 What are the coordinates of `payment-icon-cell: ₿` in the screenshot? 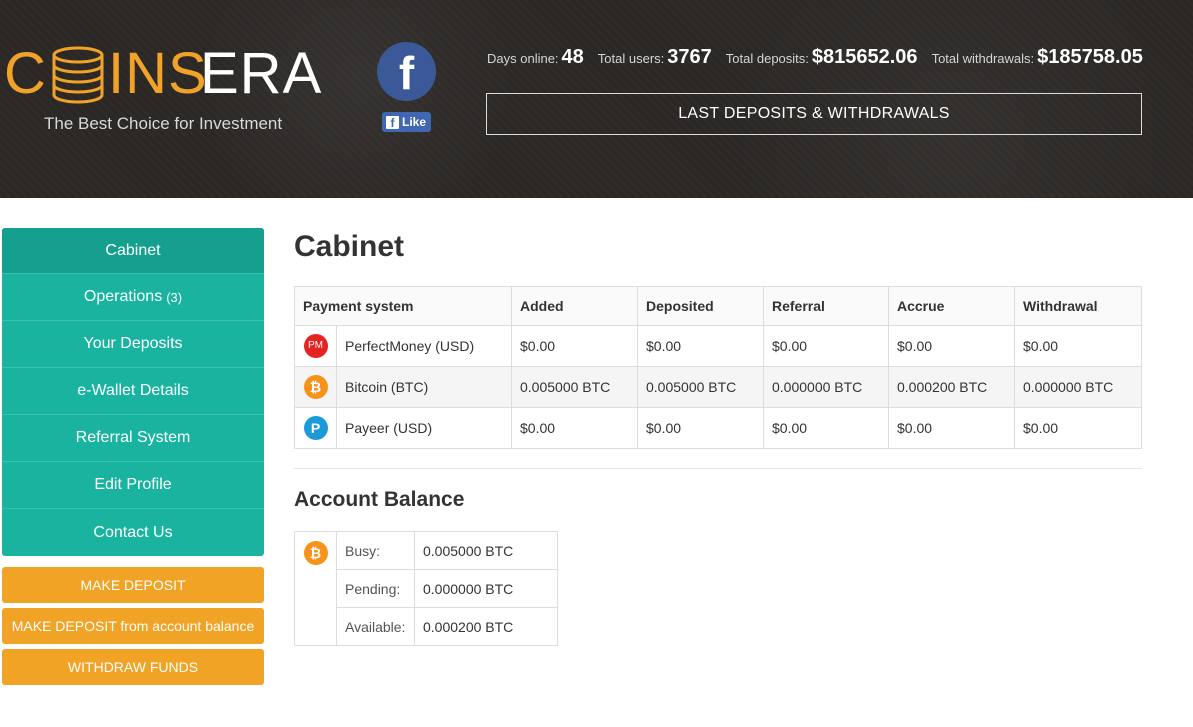 It's located at (315, 387).